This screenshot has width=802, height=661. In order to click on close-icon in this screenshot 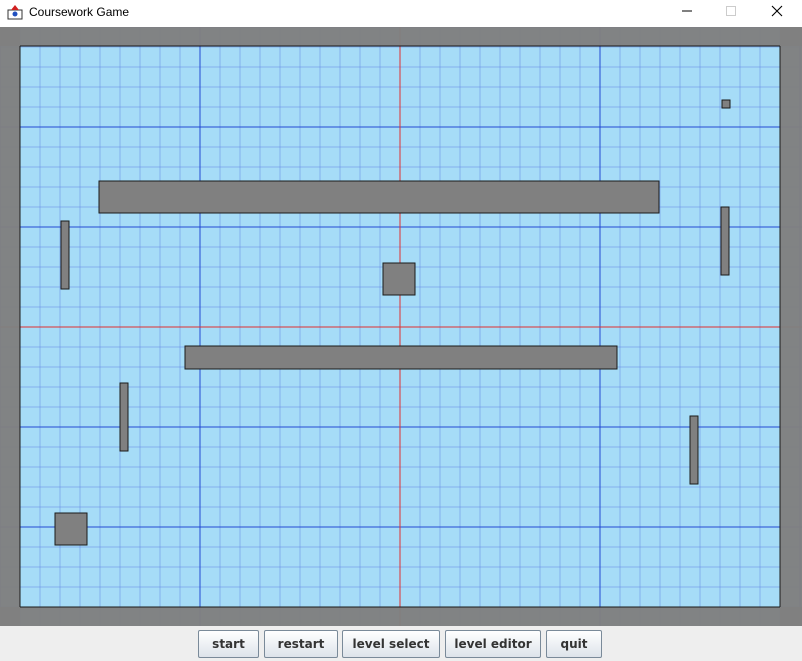, I will do `click(777, 13)`.